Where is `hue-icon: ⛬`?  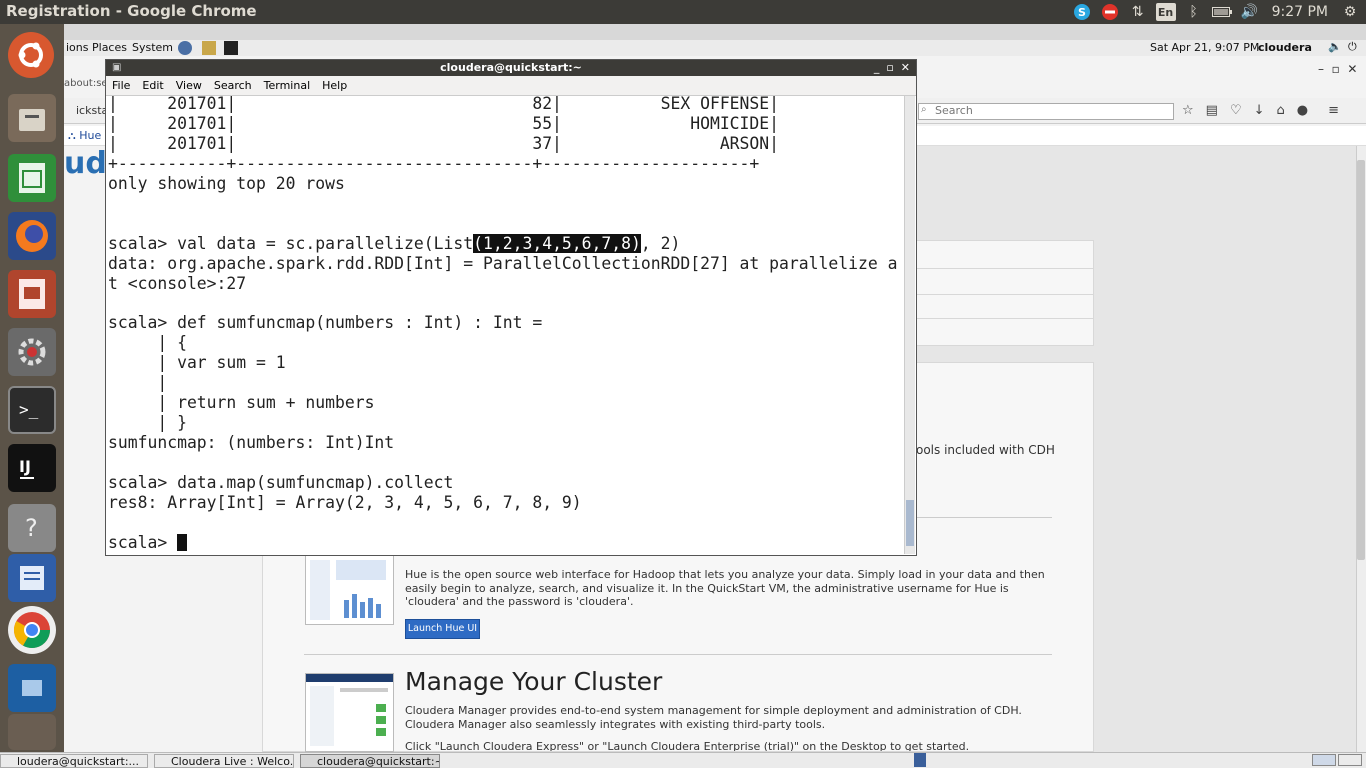
hue-icon: ⛬ is located at coordinates (74, 135).